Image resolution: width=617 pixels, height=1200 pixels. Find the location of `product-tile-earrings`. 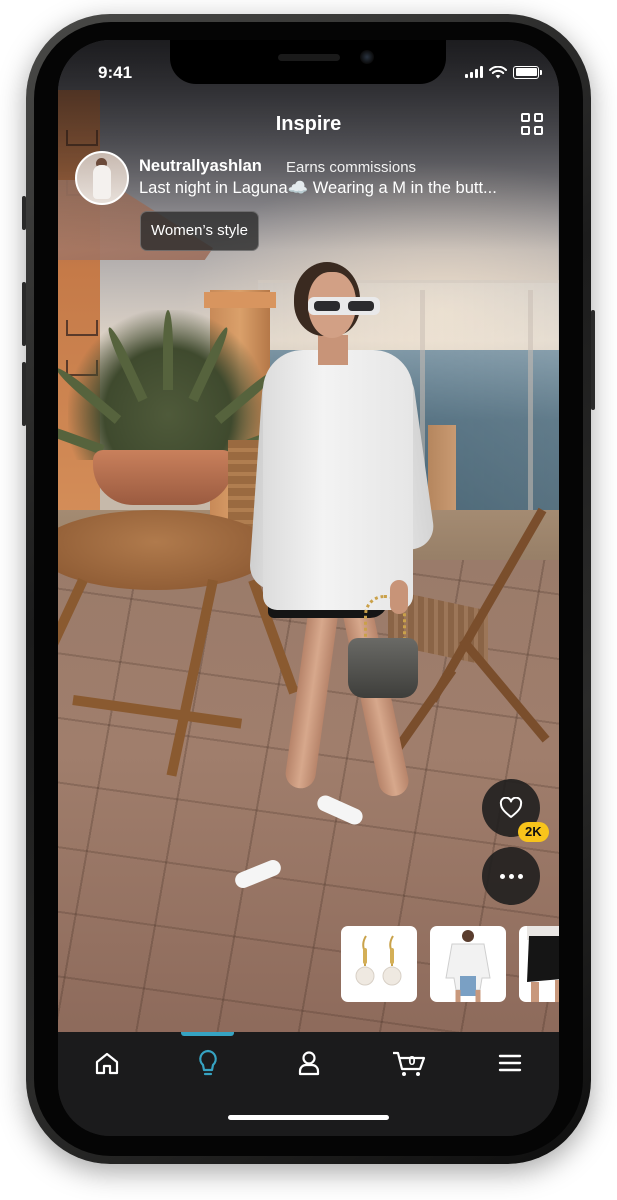

product-tile-earrings is located at coordinates (379, 964).